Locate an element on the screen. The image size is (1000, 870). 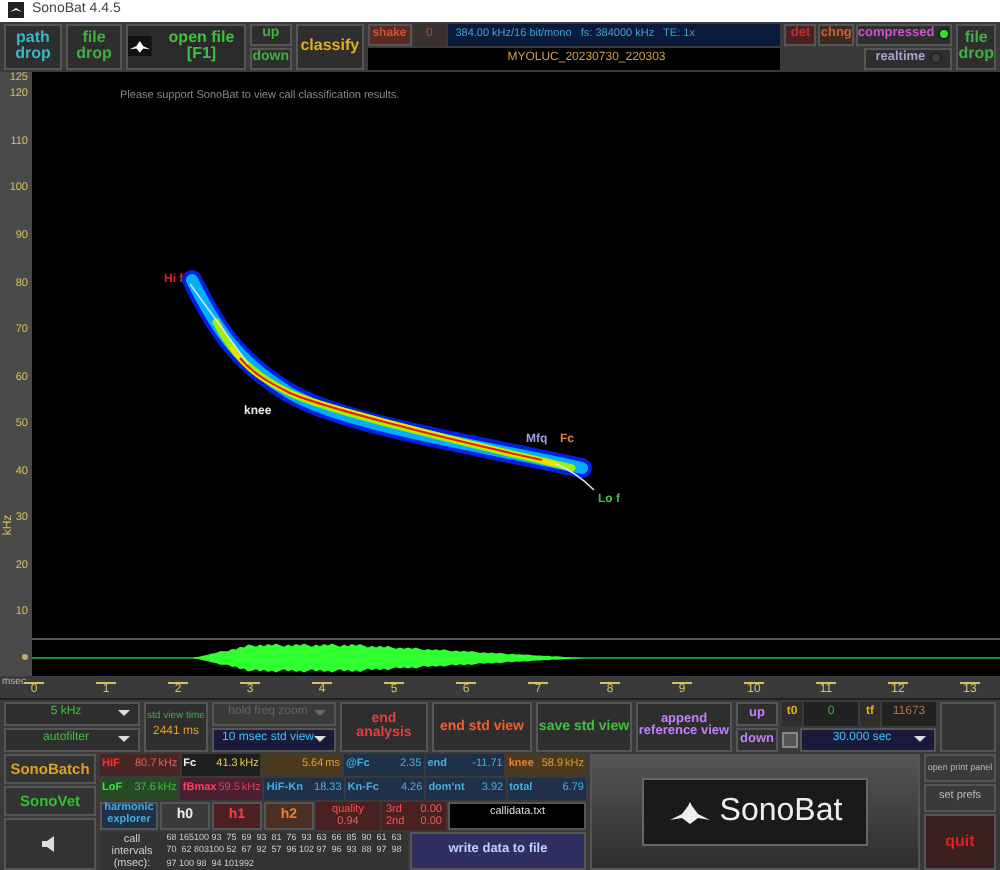
quit-button: quit is located at coordinates (960, 841).